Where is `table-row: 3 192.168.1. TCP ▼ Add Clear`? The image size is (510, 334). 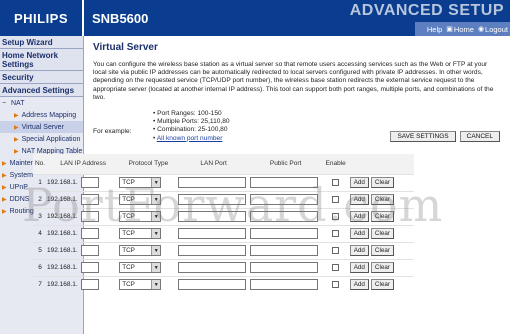 table-row: 3 192.168.1. TCP ▼ Add Clear is located at coordinates (223, 216).